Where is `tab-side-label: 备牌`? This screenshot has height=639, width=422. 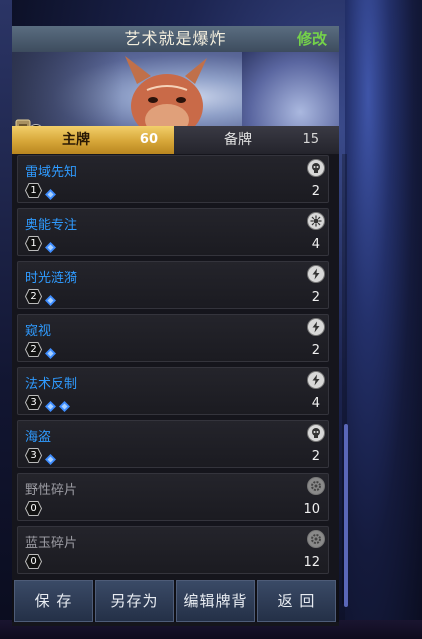
tab-side-label: 备牌 is located at coordinates (238, 140).